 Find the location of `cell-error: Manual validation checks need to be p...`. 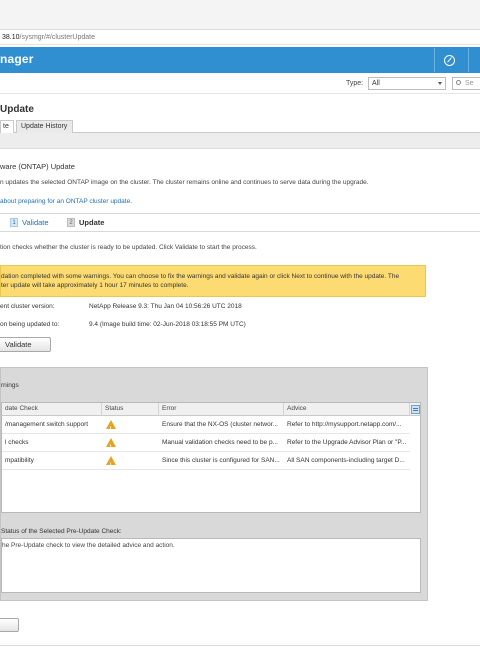

cell-error: Manual validation checks need to be p... is located at coordinates (220, 442).